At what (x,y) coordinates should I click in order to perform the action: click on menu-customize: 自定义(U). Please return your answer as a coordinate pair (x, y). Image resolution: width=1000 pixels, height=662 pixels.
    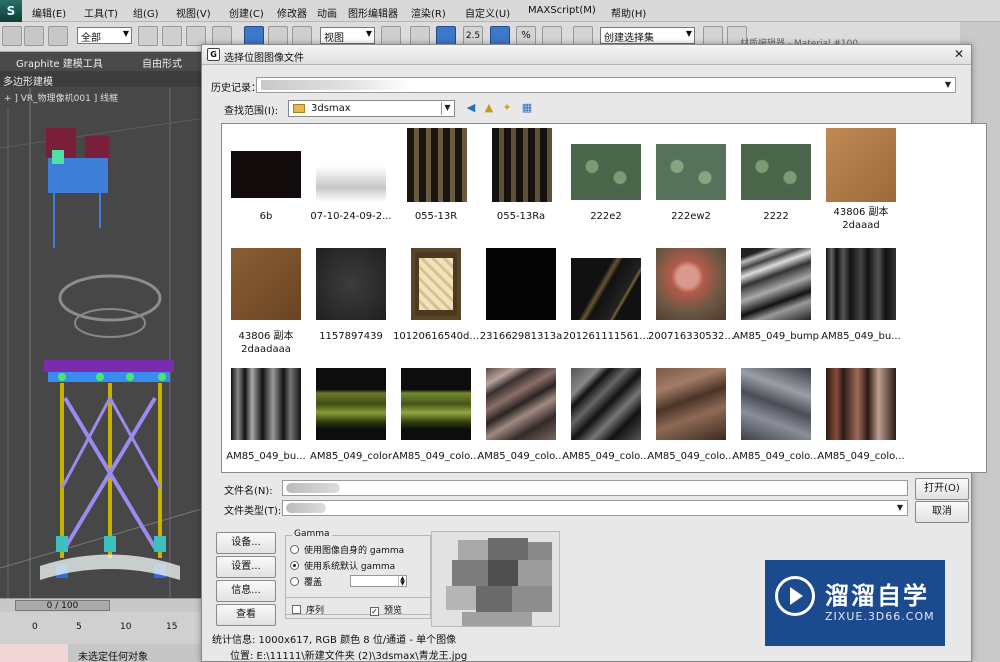
    Looking at the image, I should click on (487, 12).